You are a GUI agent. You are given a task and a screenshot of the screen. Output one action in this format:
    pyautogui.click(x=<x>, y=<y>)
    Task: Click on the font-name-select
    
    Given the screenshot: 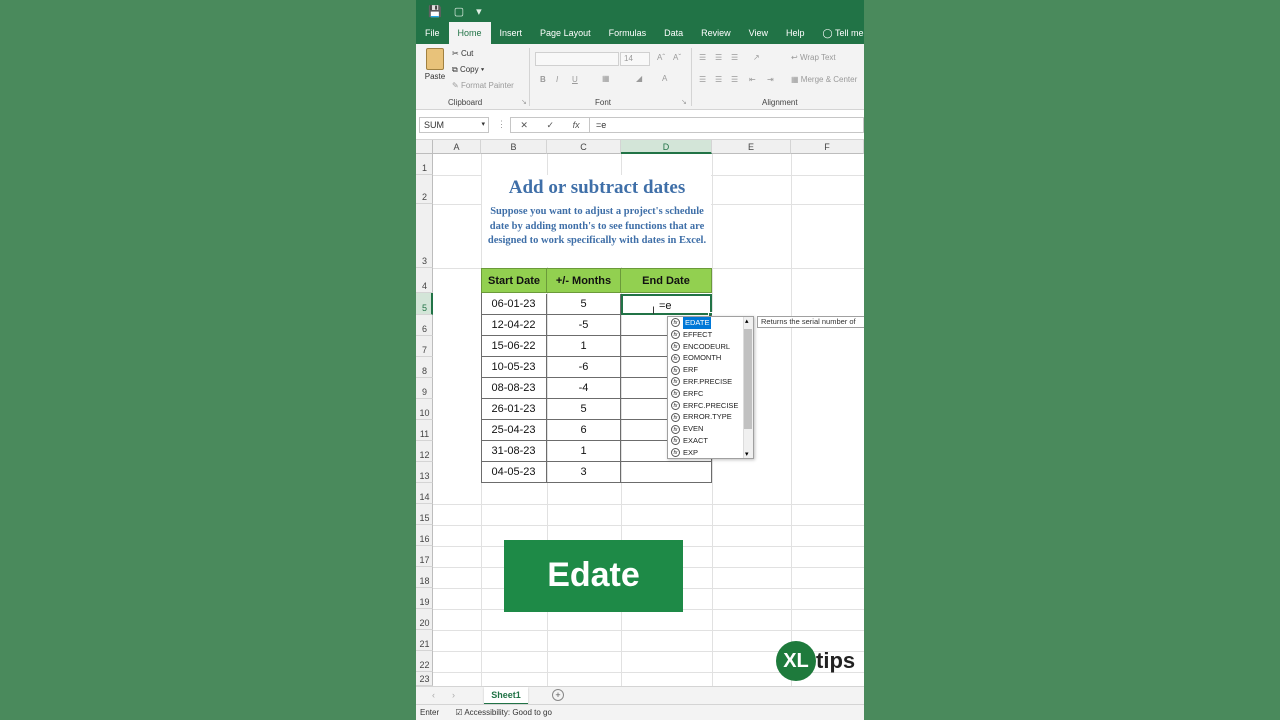 What is the action you would take?
    pyautogui.click(x=577, y=59)
    